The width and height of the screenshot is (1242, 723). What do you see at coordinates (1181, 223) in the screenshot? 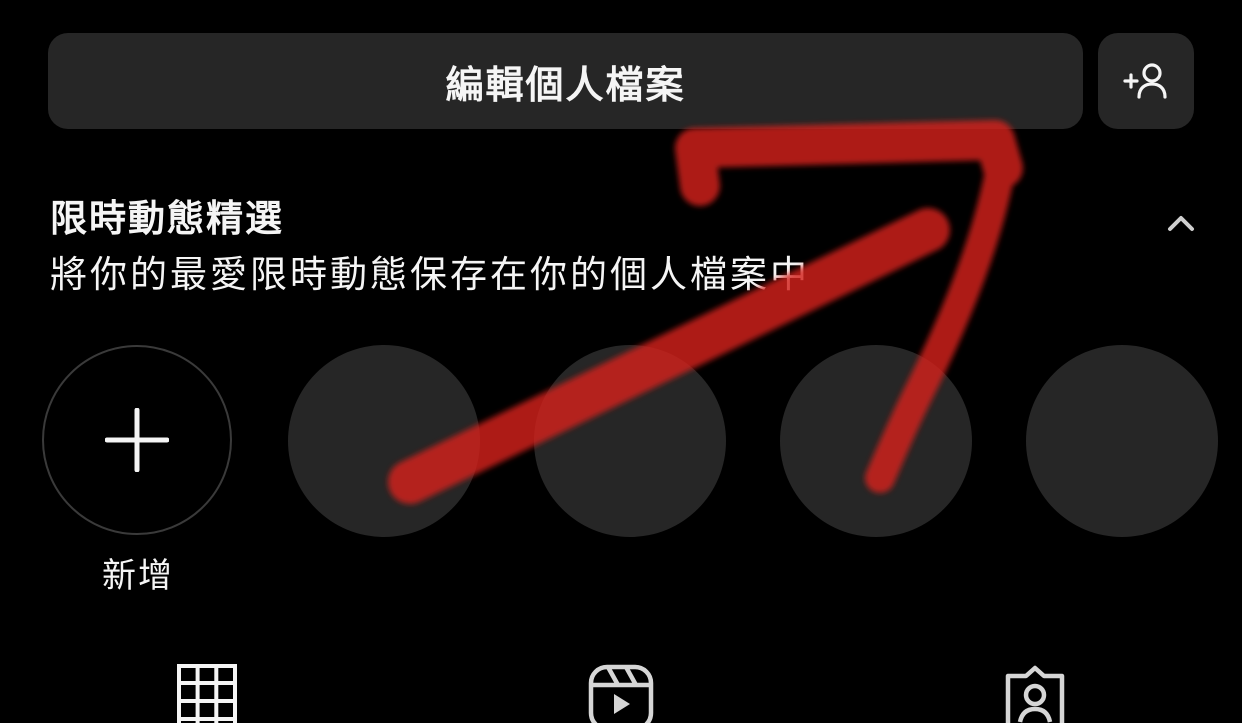
I see `chevron-up-icon` at bounding box center [1181, 223].